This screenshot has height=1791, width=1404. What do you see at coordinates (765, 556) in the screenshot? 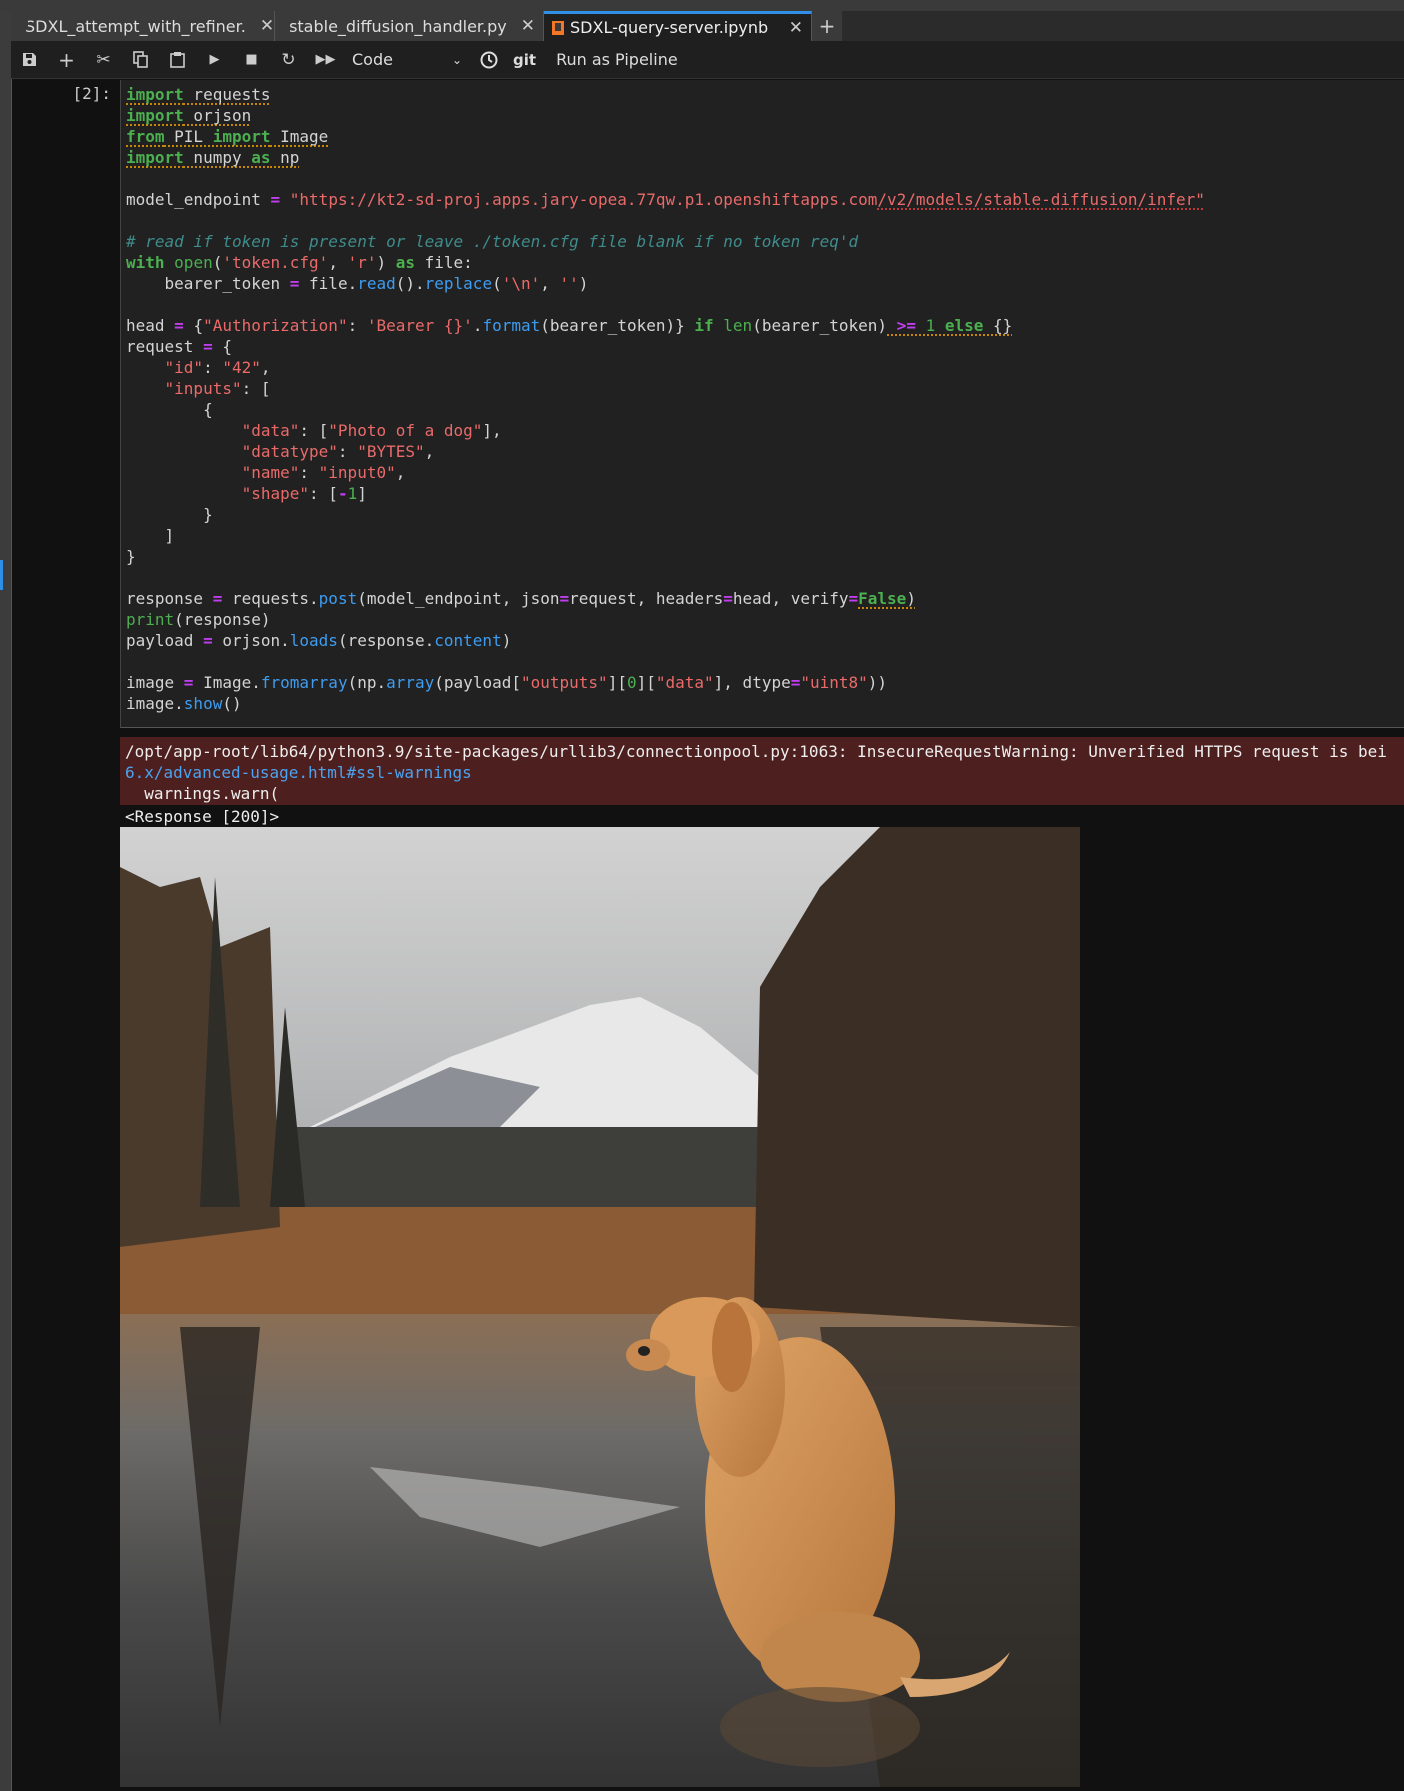
I see `code-line: }` at bounding box center [765, 556].